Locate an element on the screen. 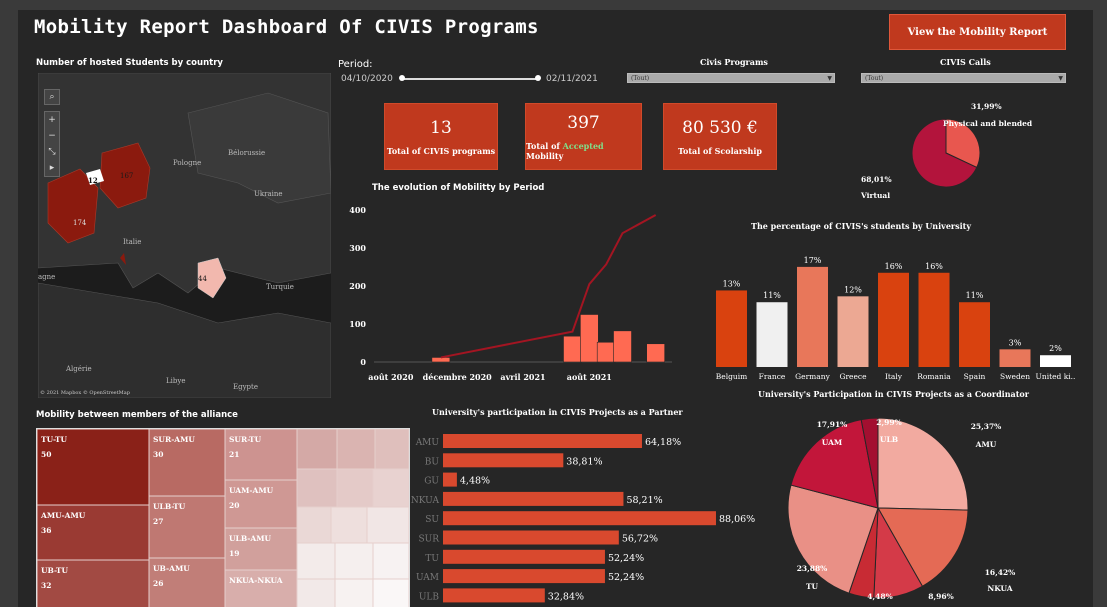 The image size is (1107, 607). calls-dropdown: (Tout) ▼ is located at coordinates (963, 78).